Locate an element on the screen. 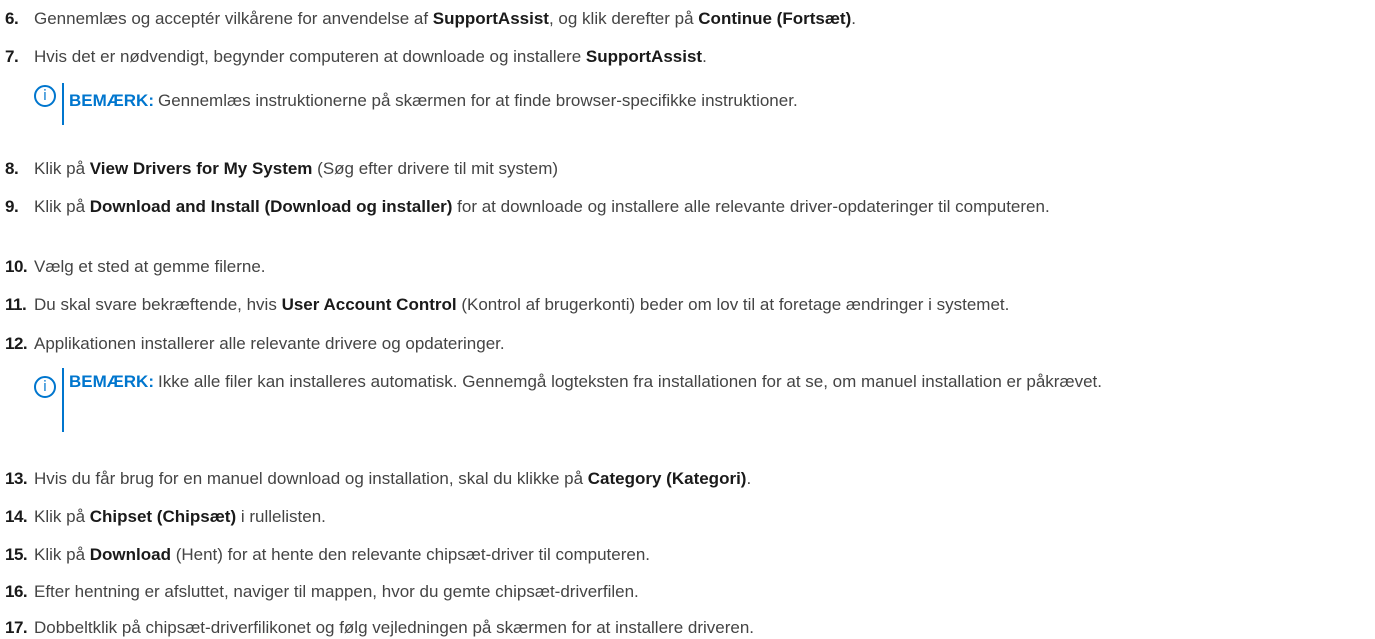  step-text: Vælg et sted at gemme filerne. is located at coordinates (150, 266).